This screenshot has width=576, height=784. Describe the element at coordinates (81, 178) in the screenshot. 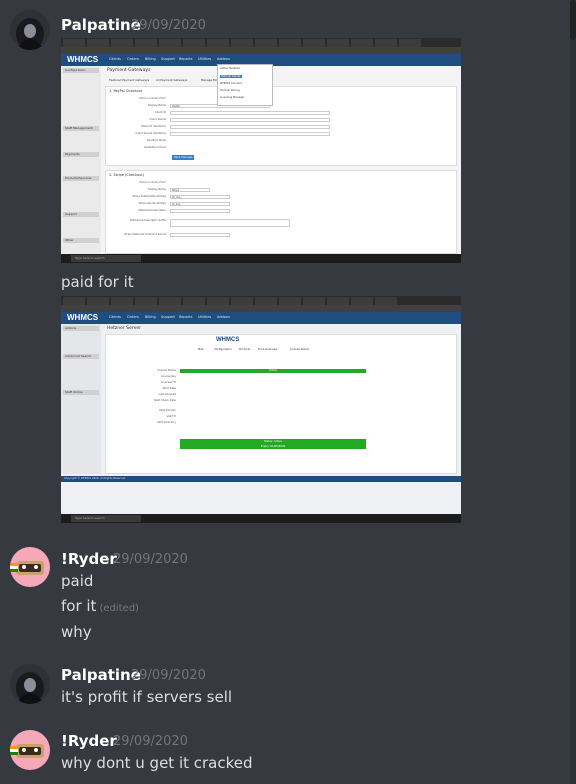

I see `sidebar-head: Products/Services` at that location.